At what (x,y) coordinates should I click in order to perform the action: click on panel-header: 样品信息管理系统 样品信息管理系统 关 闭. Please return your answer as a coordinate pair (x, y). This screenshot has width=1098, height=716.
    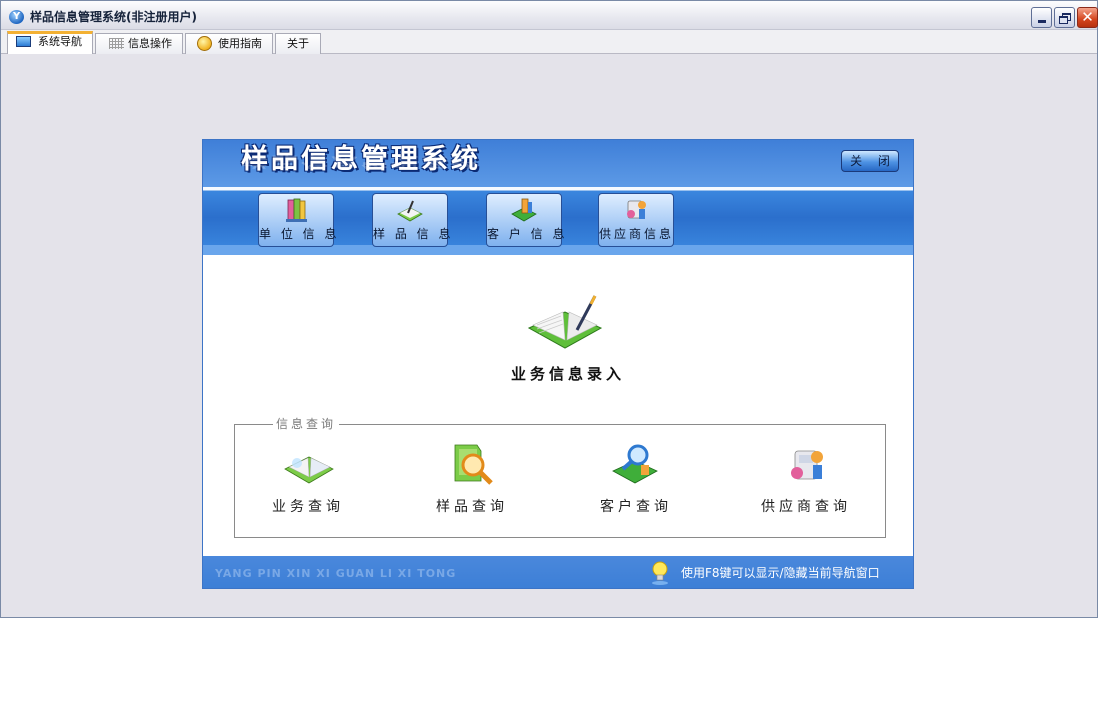
    Looking at the image, I should click on (558, 163).